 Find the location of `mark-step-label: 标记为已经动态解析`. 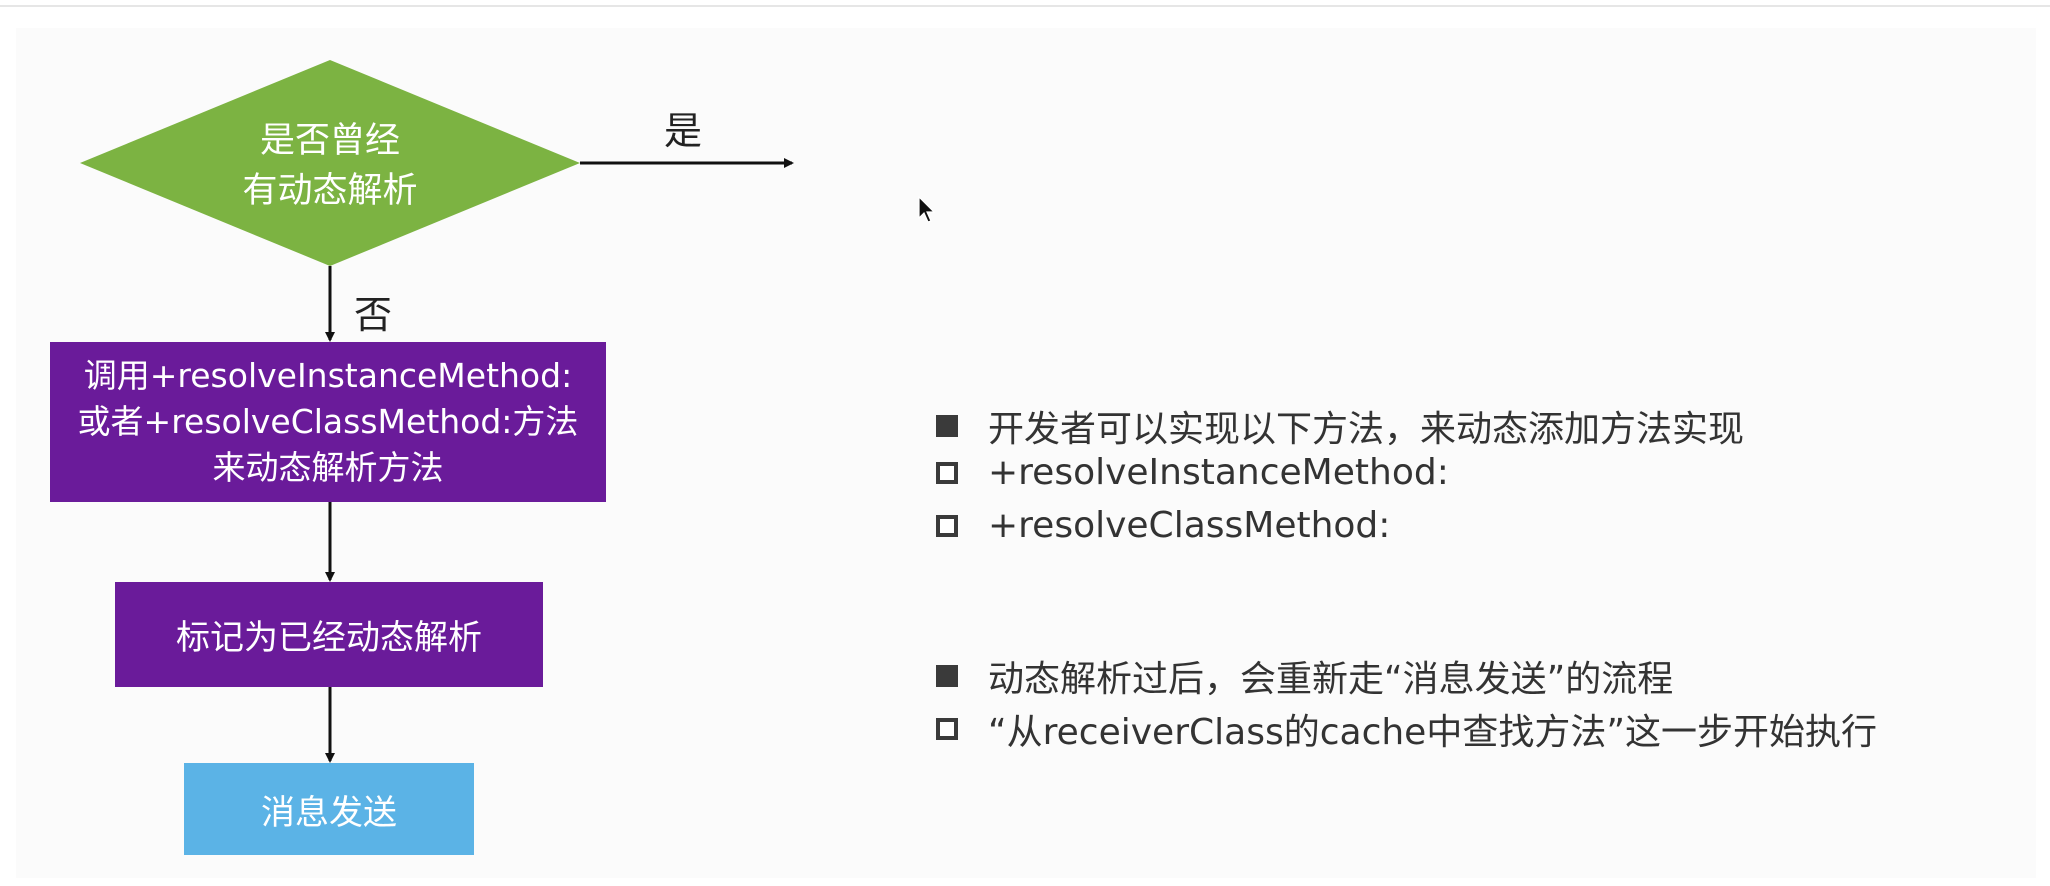

mark-step-label: 标记为已经动态解析 is located at coordinates (329, 638).